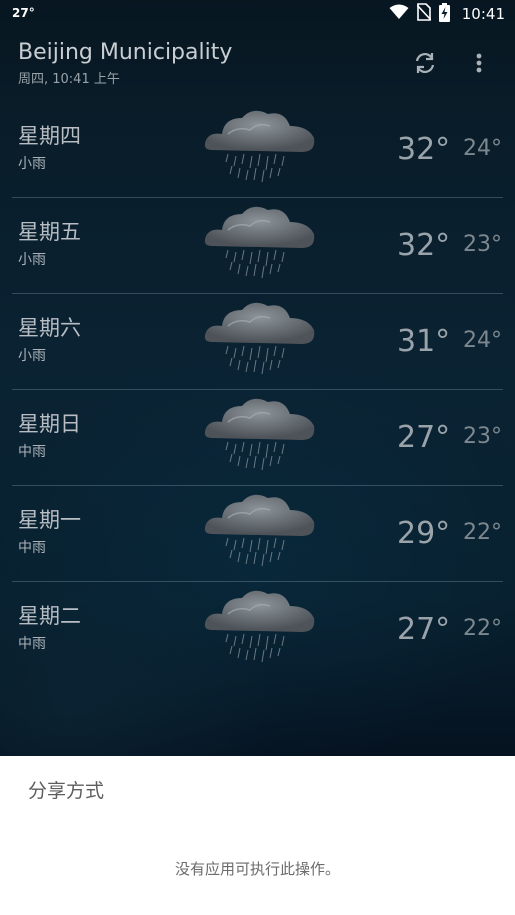 This screenshot has height=915, width=515. Describe the element at coordinates (424, 14) in the screenshot. I see `no-sim-icon` at that location.